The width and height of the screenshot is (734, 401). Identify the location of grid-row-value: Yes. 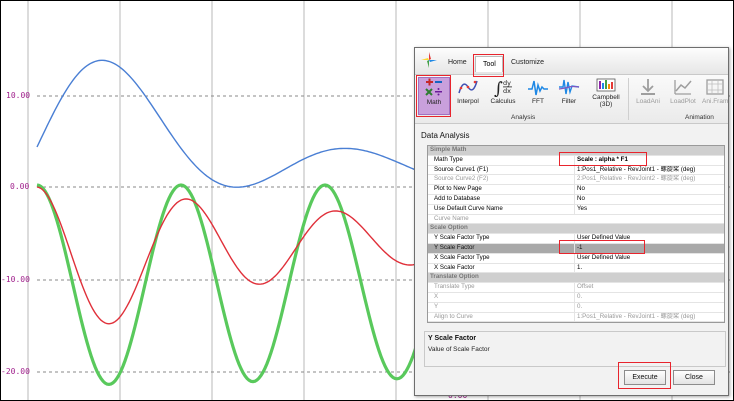
(648, 209).